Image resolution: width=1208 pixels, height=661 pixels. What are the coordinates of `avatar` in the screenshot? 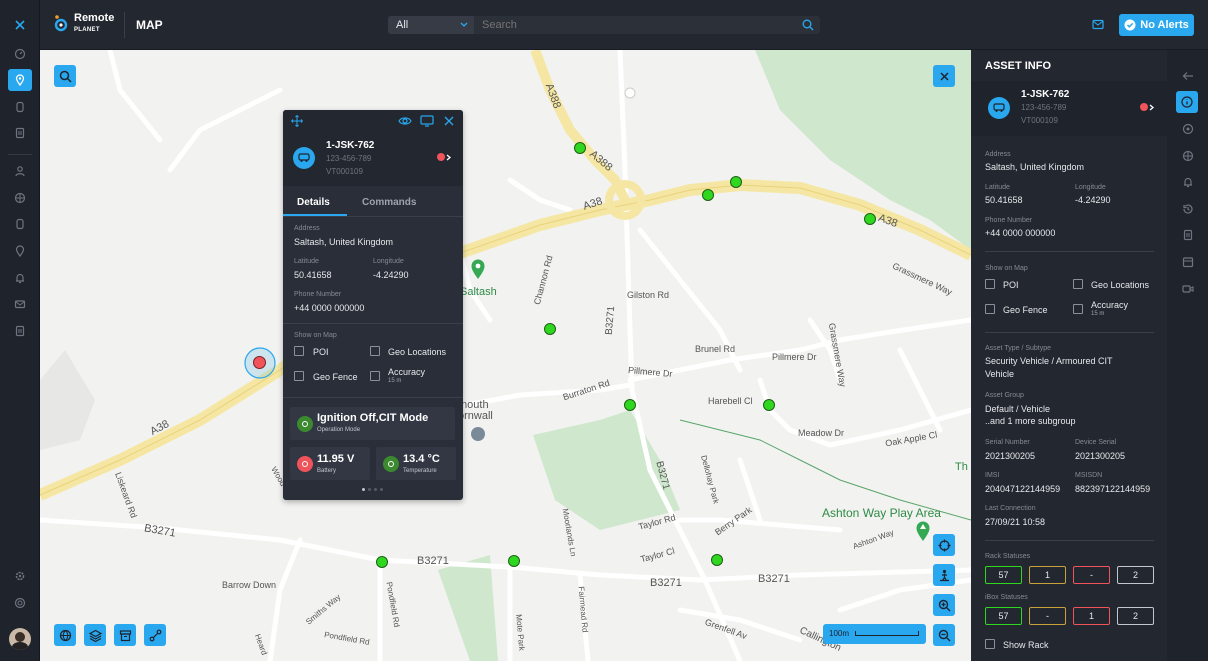 It's located at (20, 639).